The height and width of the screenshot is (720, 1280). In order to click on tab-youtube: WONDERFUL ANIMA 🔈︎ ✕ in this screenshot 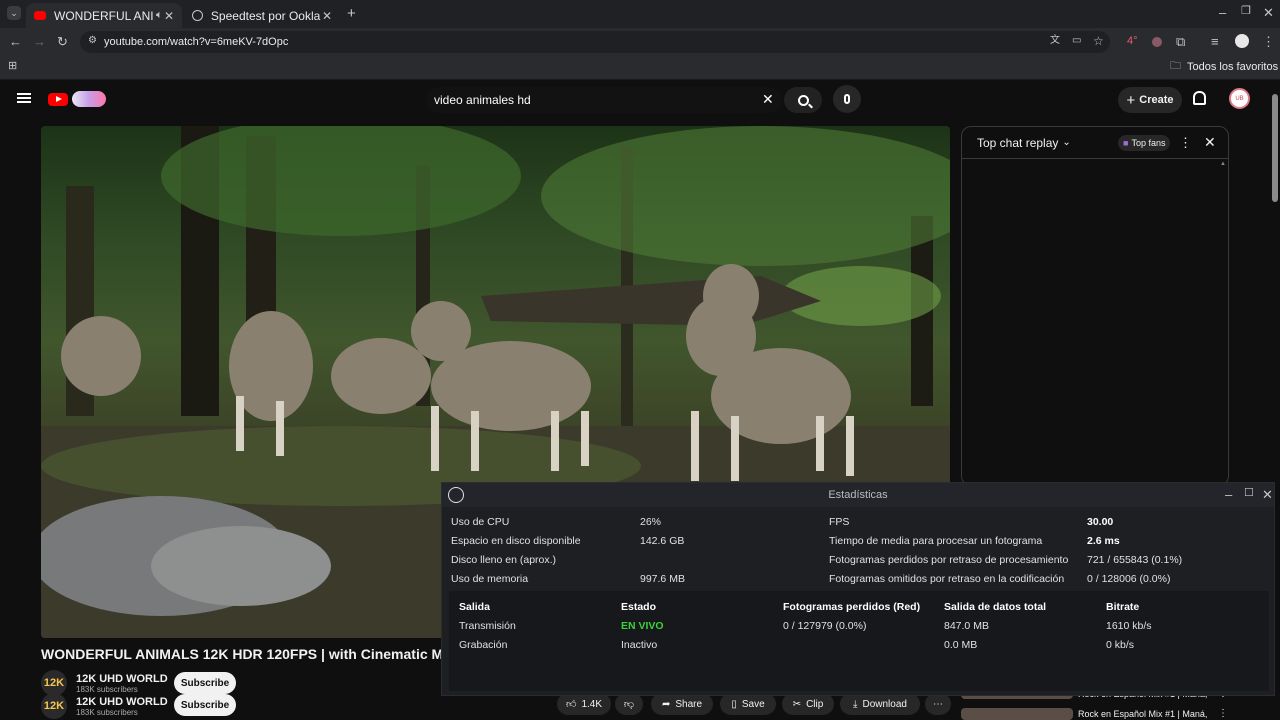, I will do `click(104, 15)`.